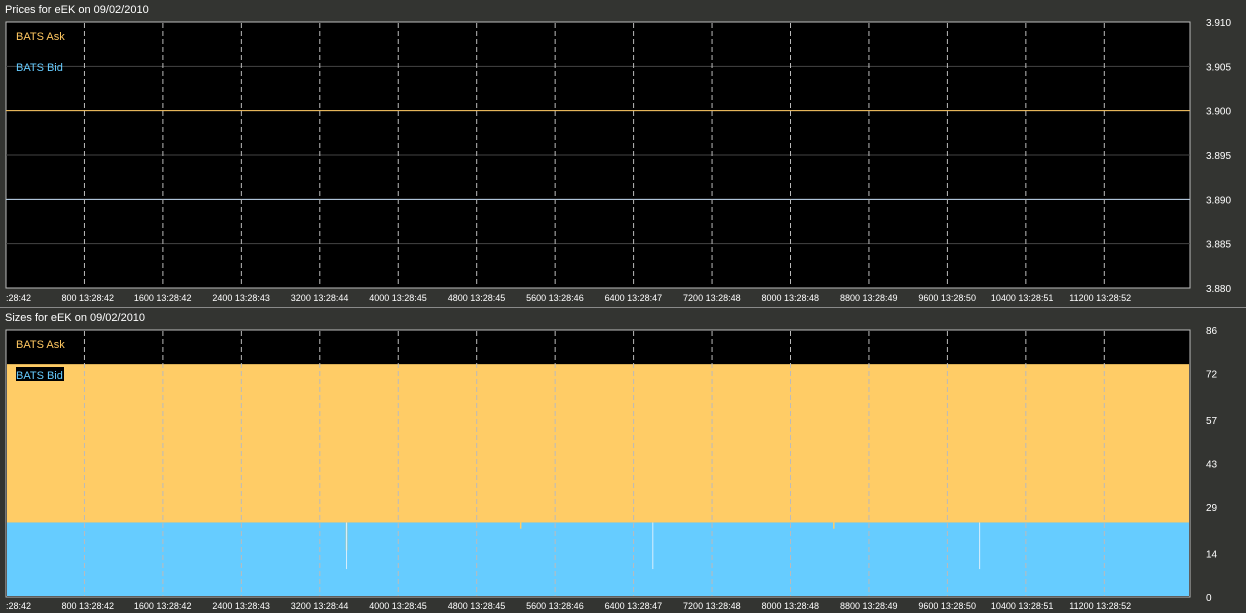 This screenshot has width=1246, height=613. What do you see at coordinates (1212, 465) in the screenshot?
I see `y-tick-label: 43` at bounding box center [1212, 465].